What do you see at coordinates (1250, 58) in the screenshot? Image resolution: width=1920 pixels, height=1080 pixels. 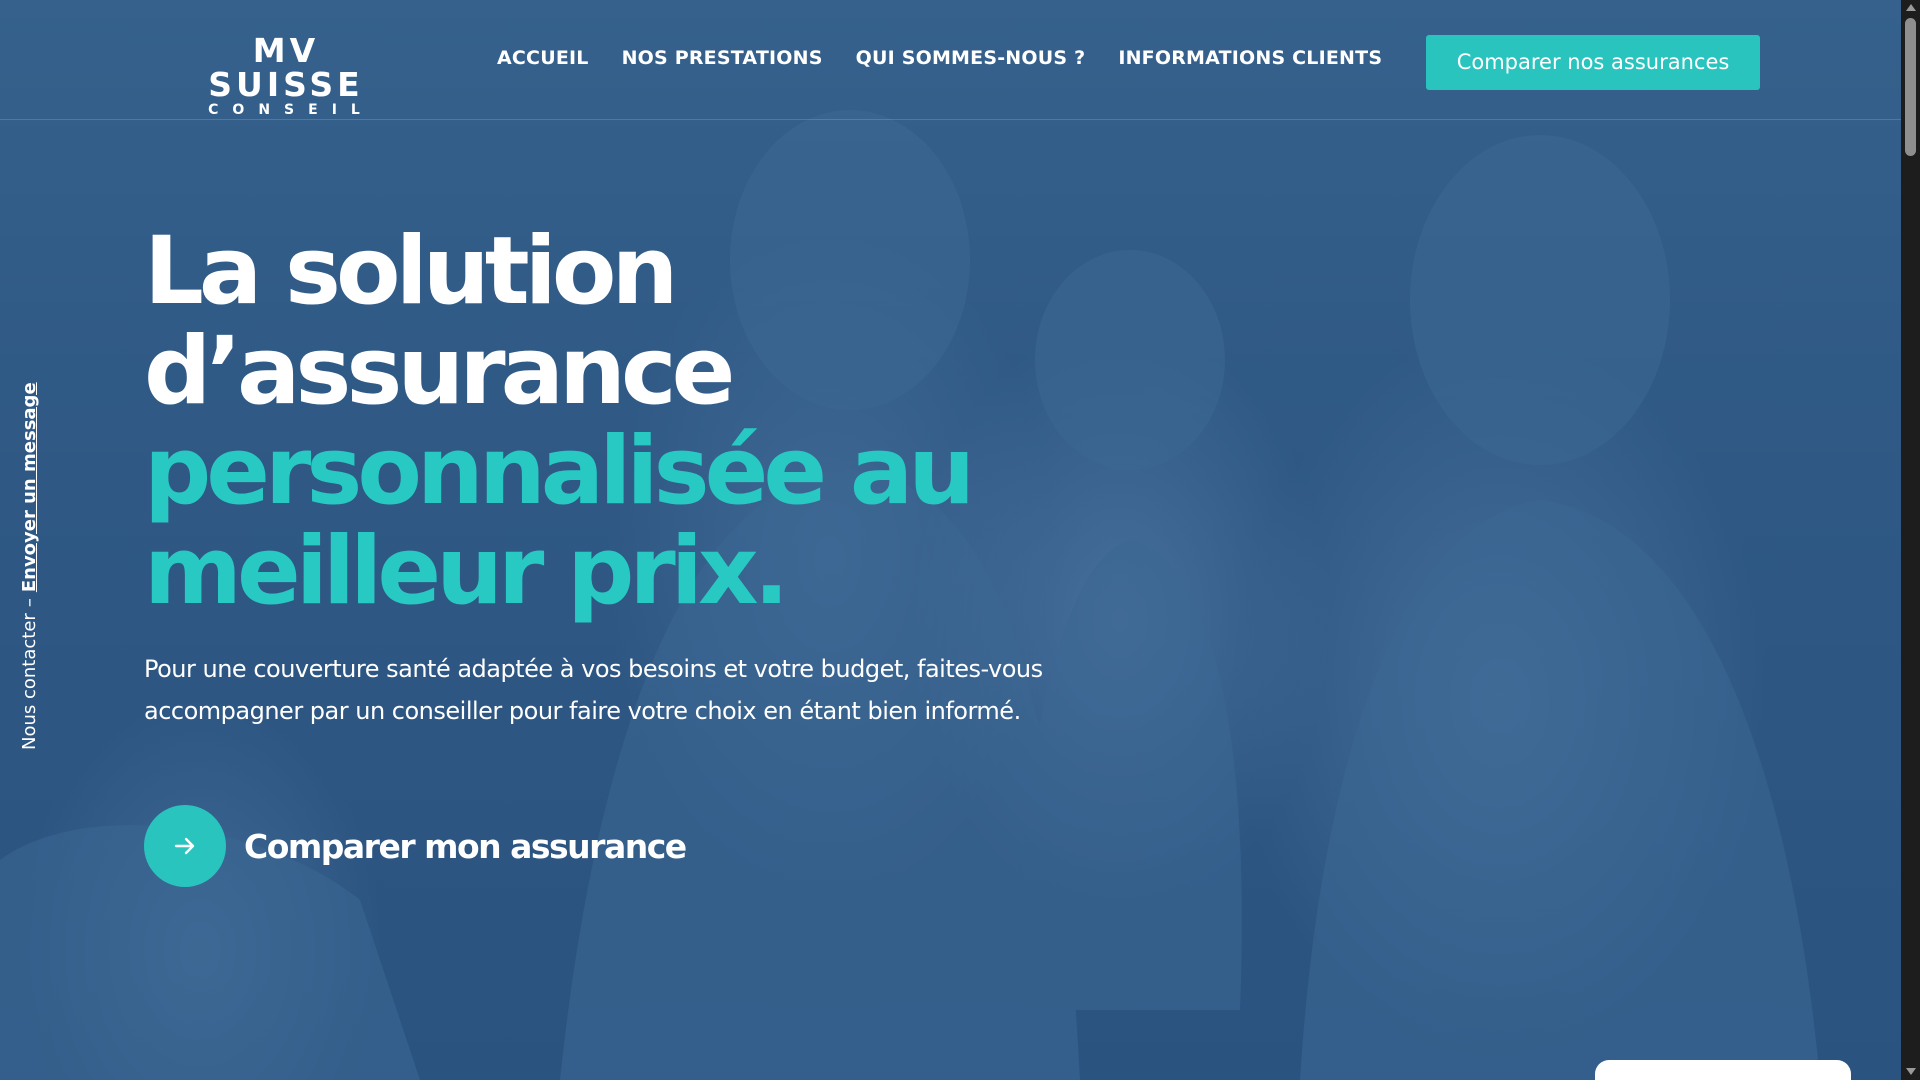 I see `nav-item-informations-clients: INFORMATIONS CLIENTS` at bounding box center [1250, 58].